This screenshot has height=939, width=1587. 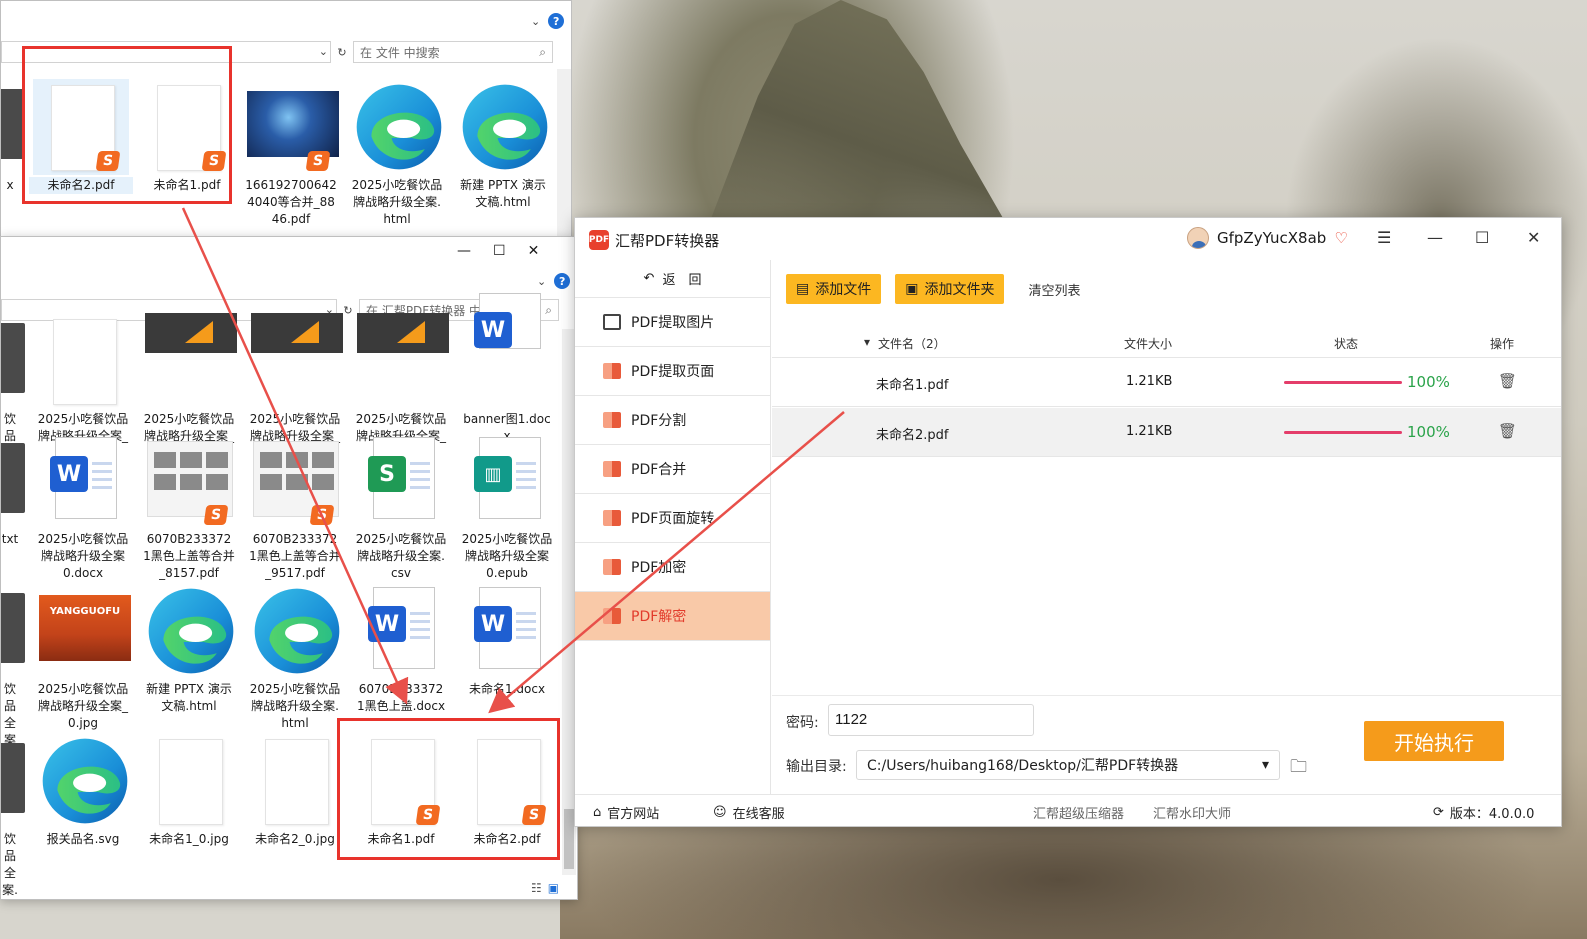 What do you see at coordinates (1492, 814) in the screenshot?
I see `version-label: 版本：4.0.0.0` at bounding box center [1492, 814].